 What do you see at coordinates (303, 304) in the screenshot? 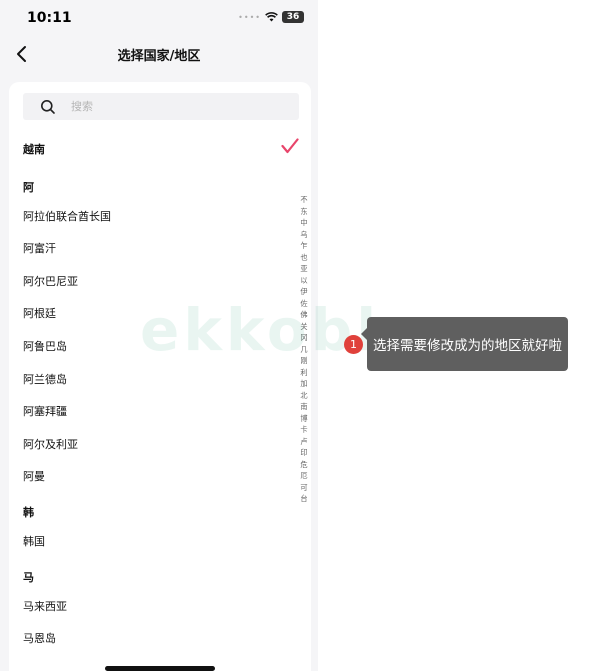
I see `index-letter: 佐` at bounding box center [303, 304].